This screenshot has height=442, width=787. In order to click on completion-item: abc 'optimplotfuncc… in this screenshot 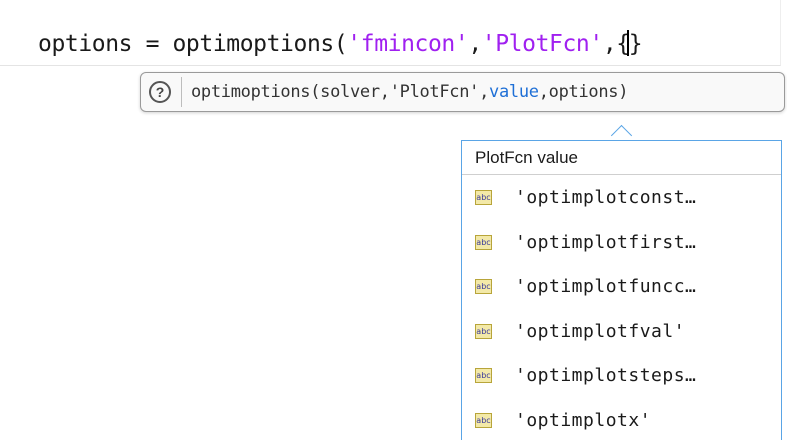, I will do `click(621, 286)`.